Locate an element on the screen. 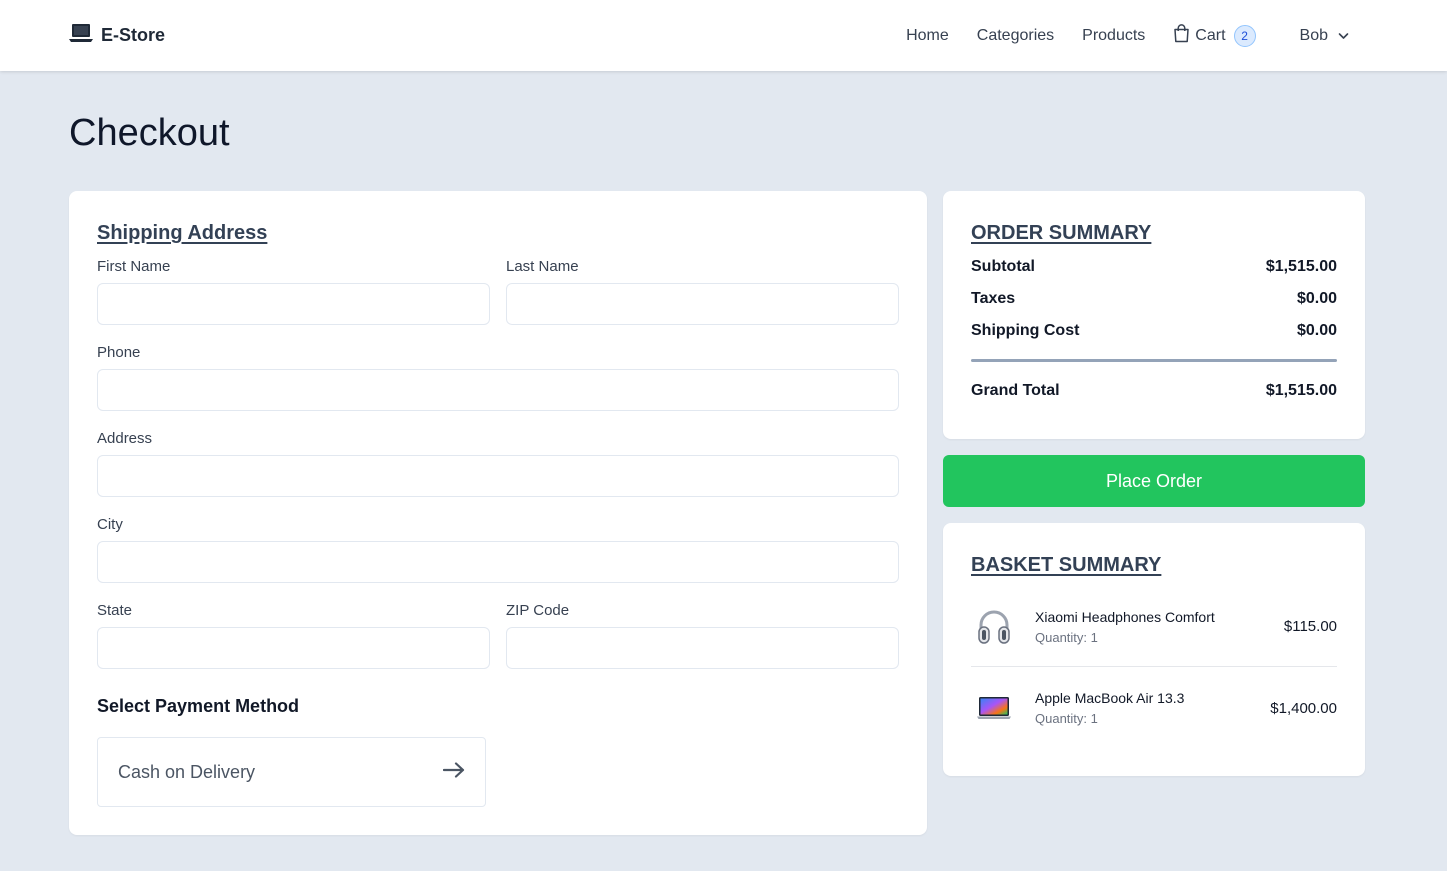 This screenshot has height=871, width=1447. user-name: Bob is located at coordinates (1313, 35).